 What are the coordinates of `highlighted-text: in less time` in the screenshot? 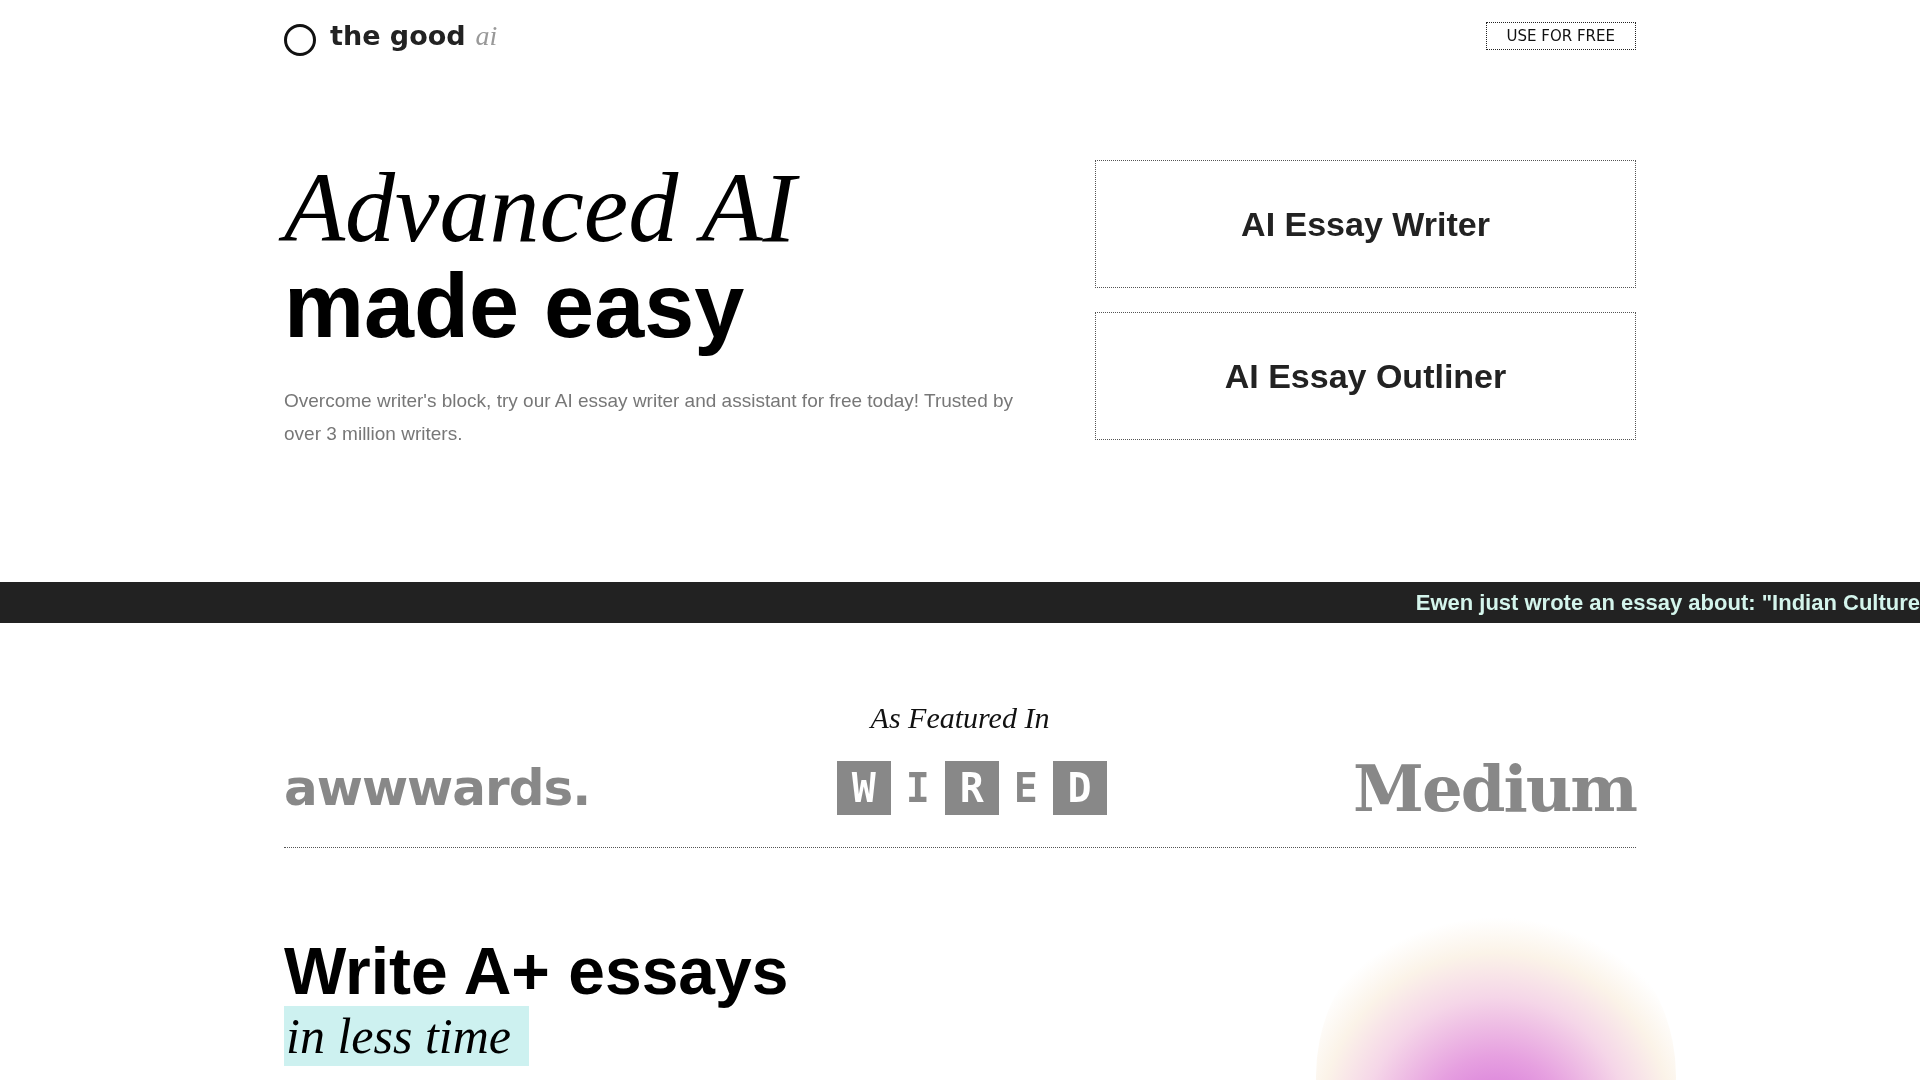 It's located at (406, 1036).